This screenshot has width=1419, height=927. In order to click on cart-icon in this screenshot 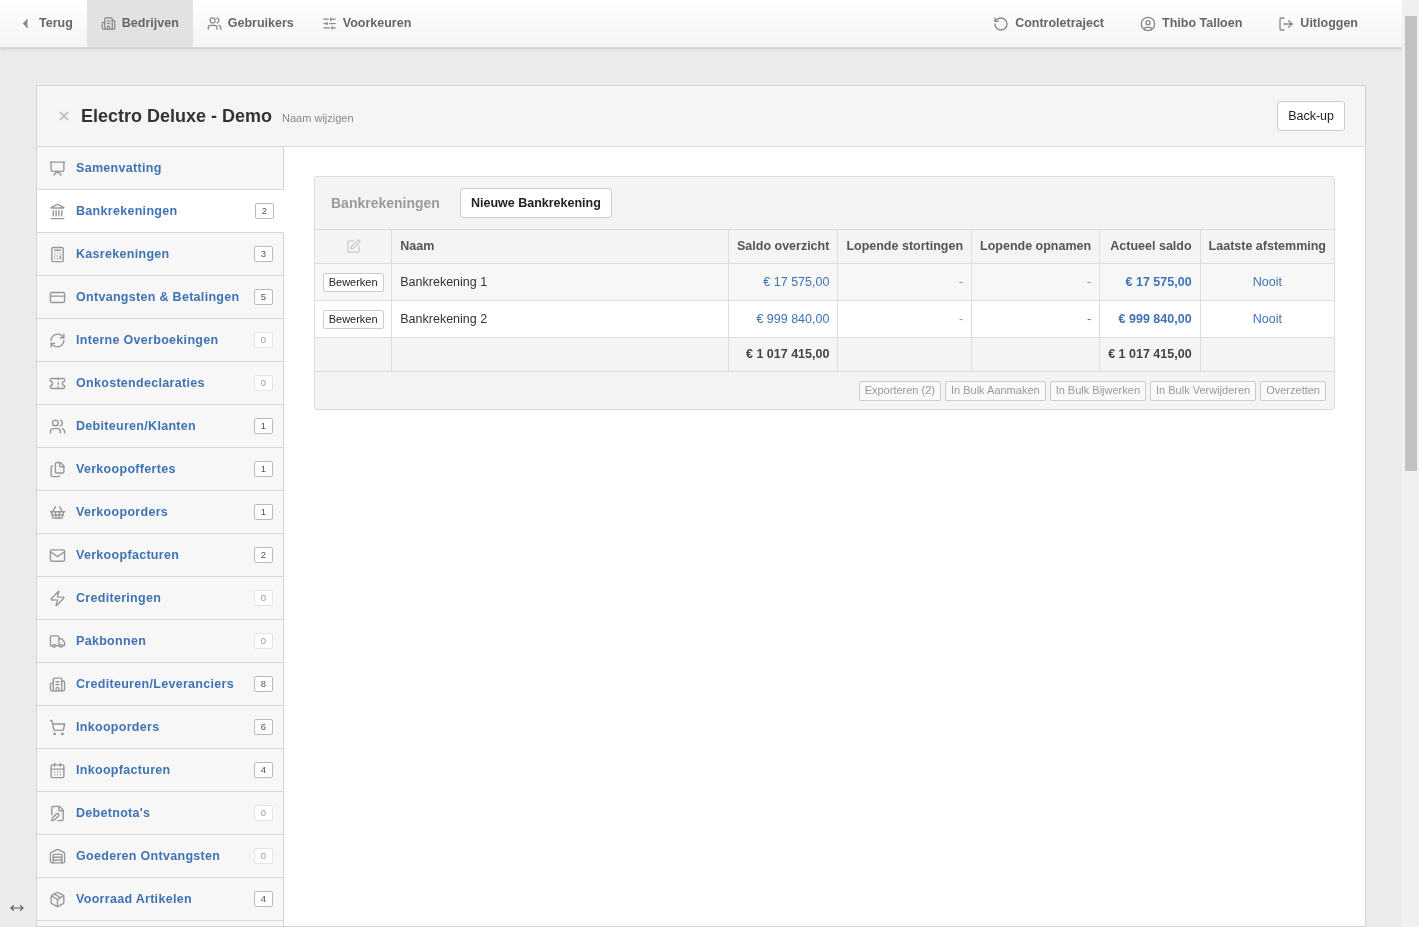, I will do `click(57, 727)`.